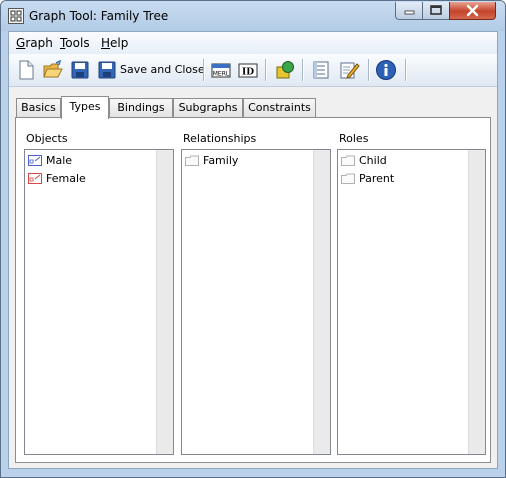  Describe the element at coordinates (85, 107) in the screenshot. I see `tab-types: Types` at that location.